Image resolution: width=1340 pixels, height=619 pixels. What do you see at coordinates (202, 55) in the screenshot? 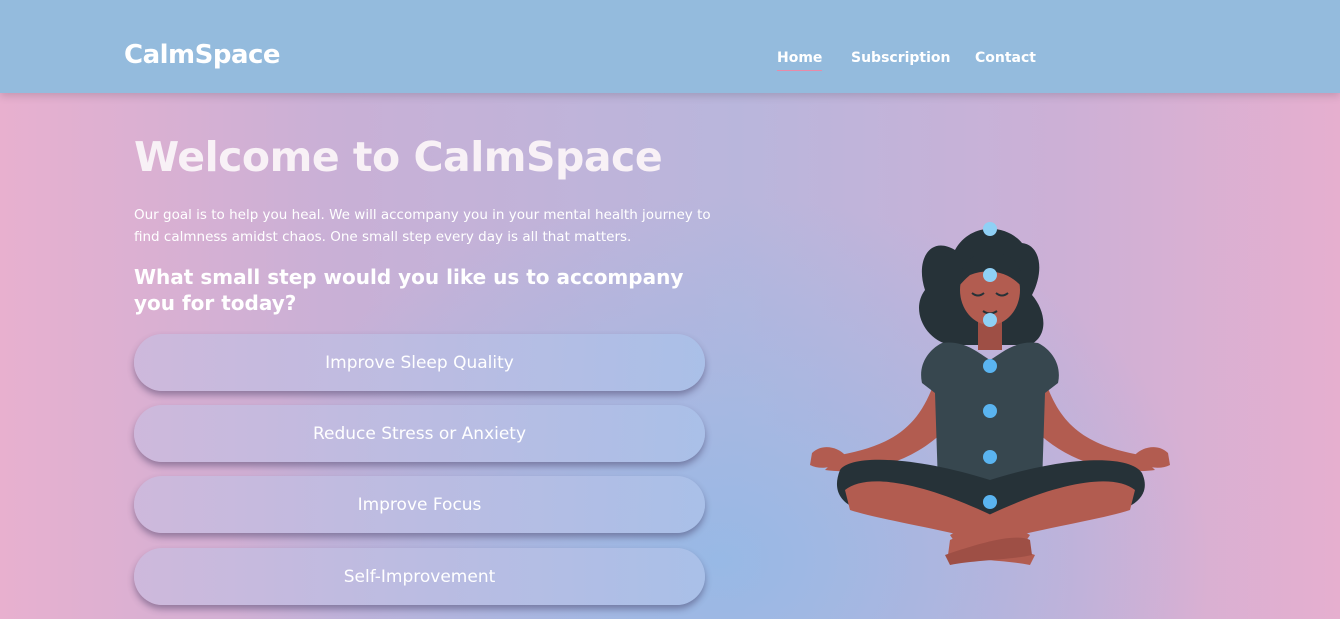
I see `brand-logo: CalmSpace` at bounding box center [202, 55].